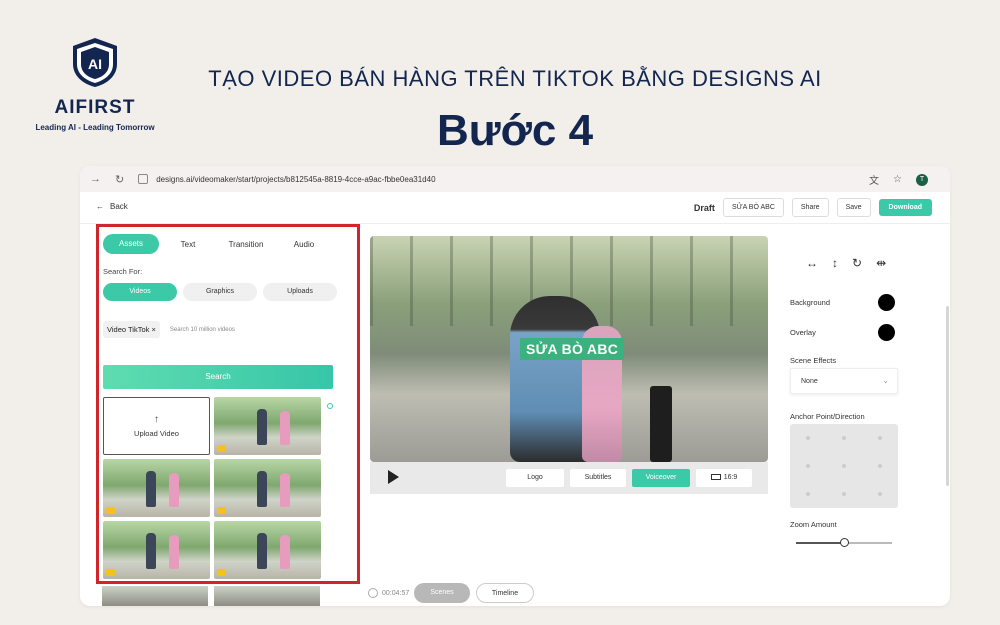 The height and width of the screenshot is (625, 1000). Describe the element at coordinates (810, 302) in the screenshot. I see `background-label: Background` at that location.